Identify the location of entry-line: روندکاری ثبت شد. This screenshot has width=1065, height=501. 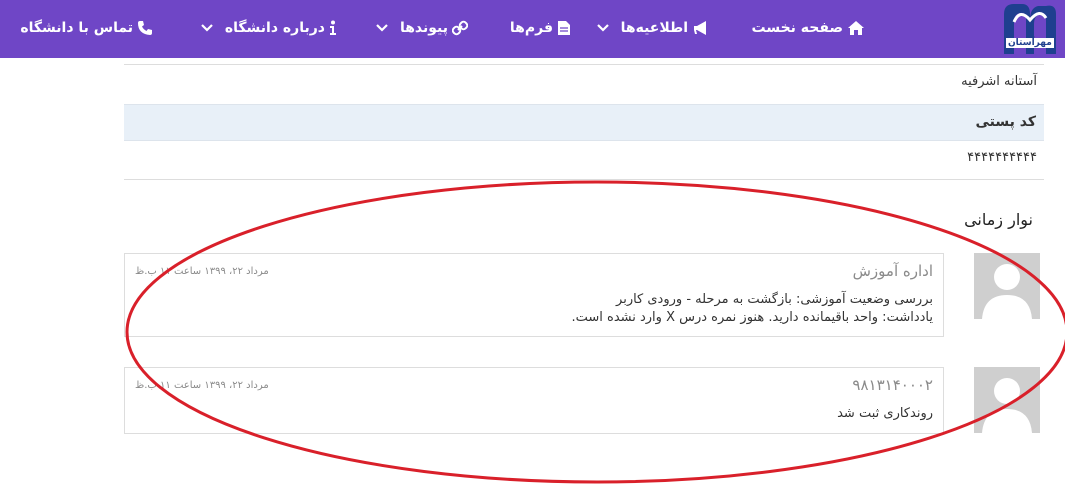
(885, 413).